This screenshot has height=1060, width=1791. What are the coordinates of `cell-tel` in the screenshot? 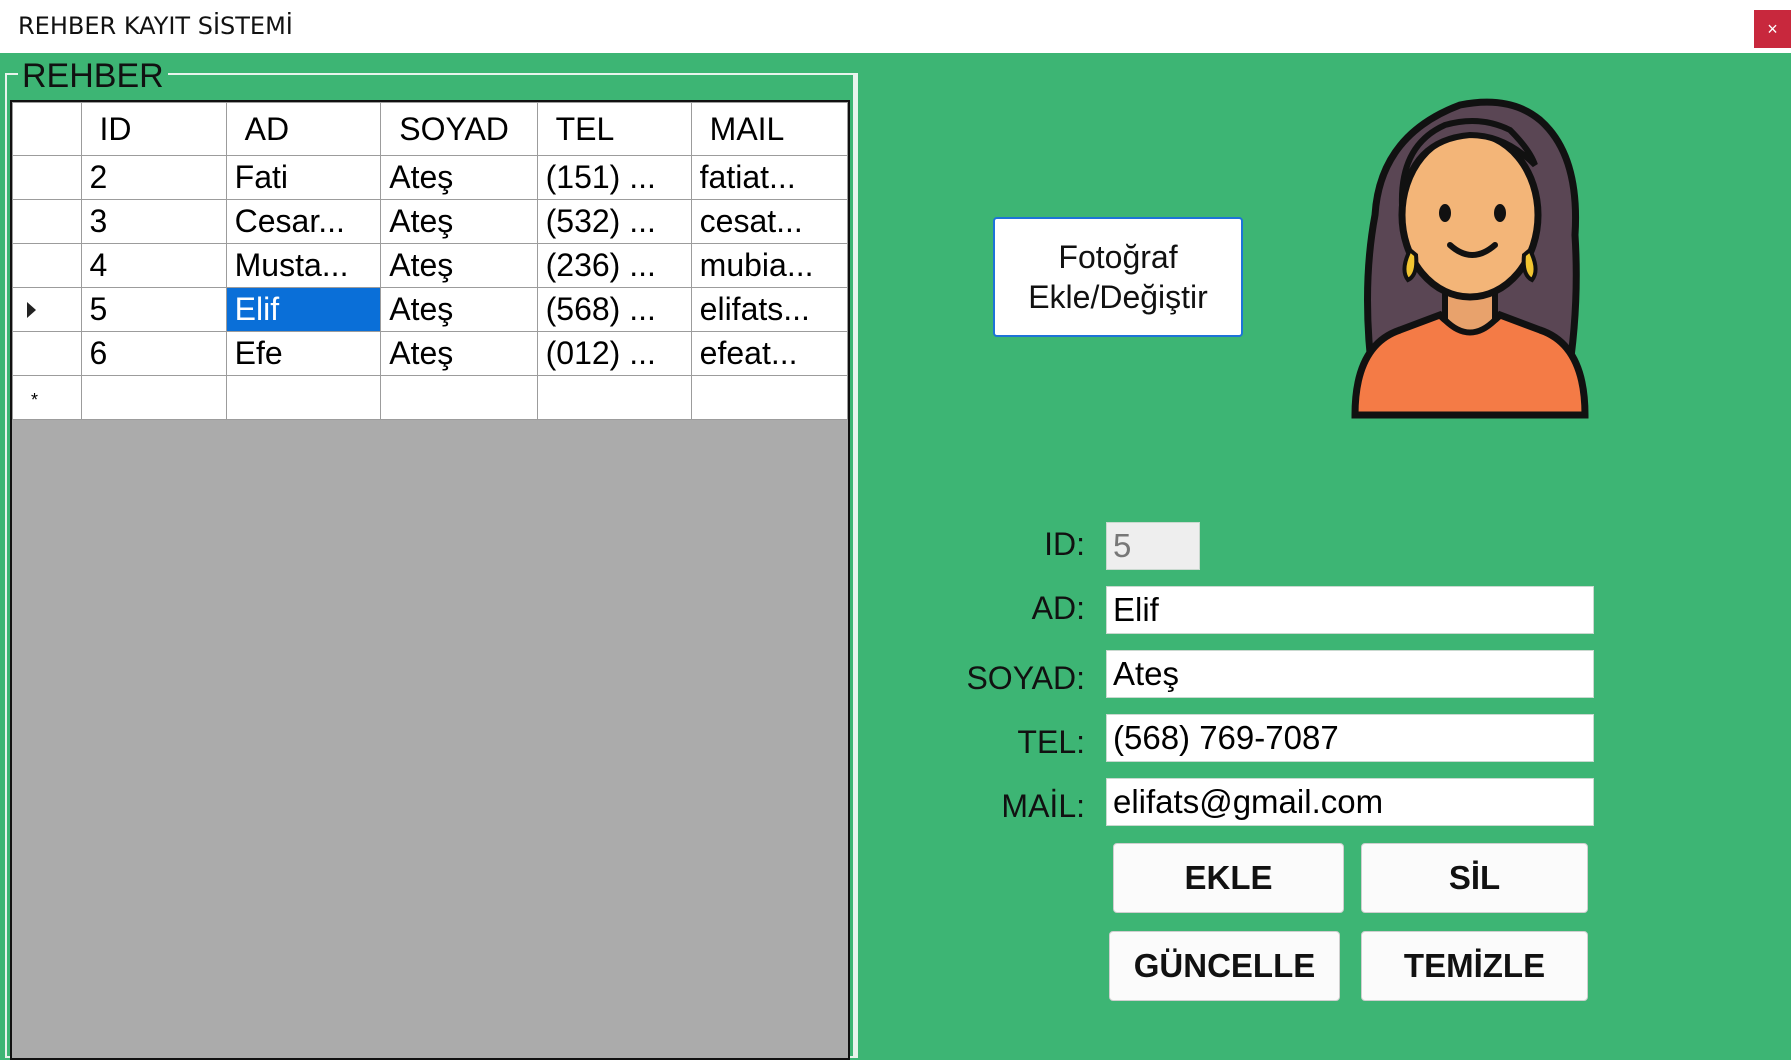 It's located at (614, 397).